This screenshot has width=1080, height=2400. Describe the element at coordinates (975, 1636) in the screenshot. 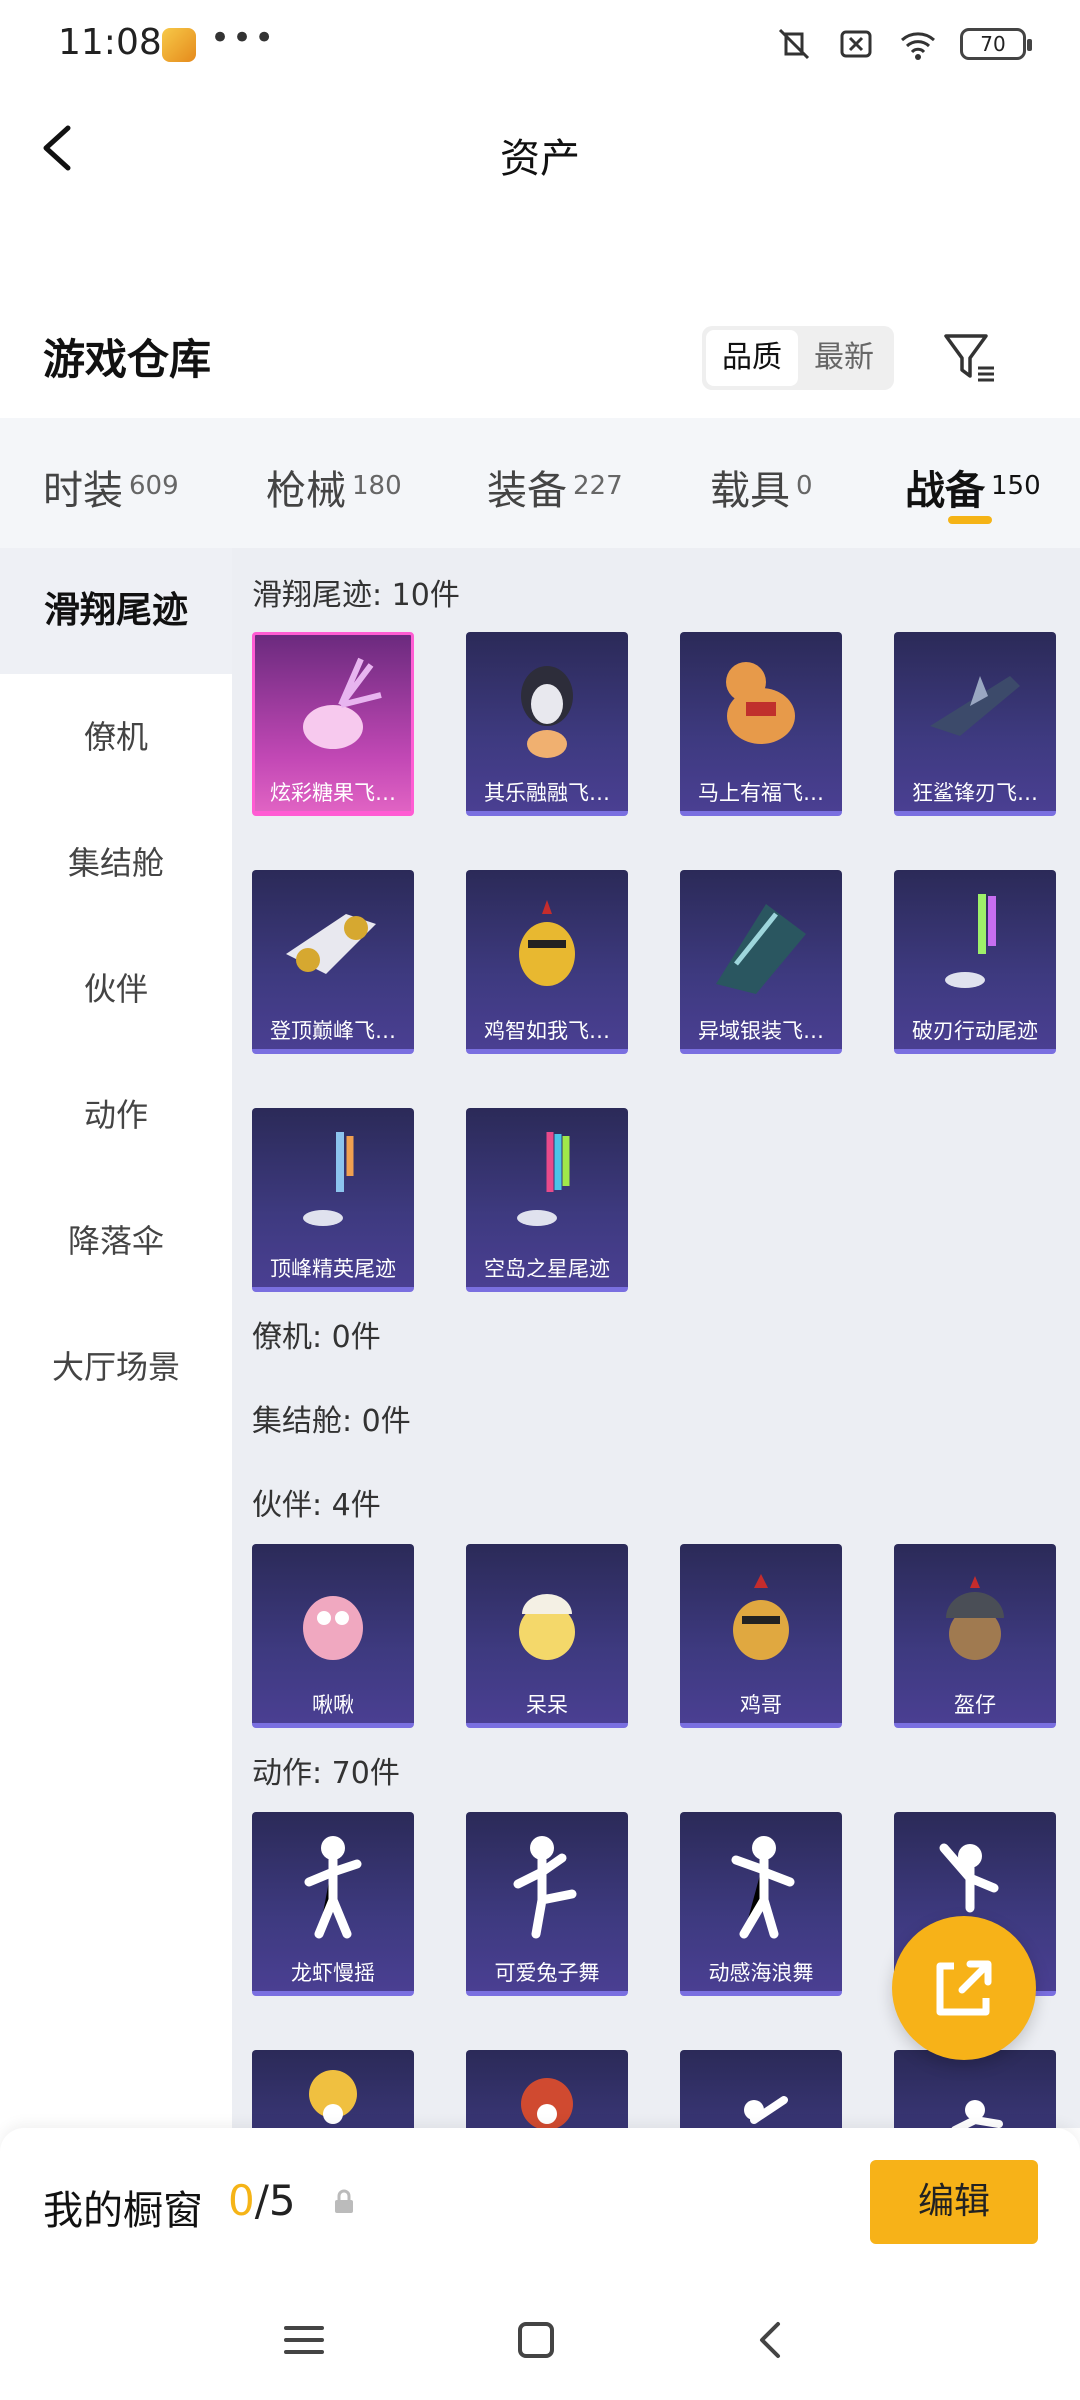

I see `item-card: 盔仔` at that location.